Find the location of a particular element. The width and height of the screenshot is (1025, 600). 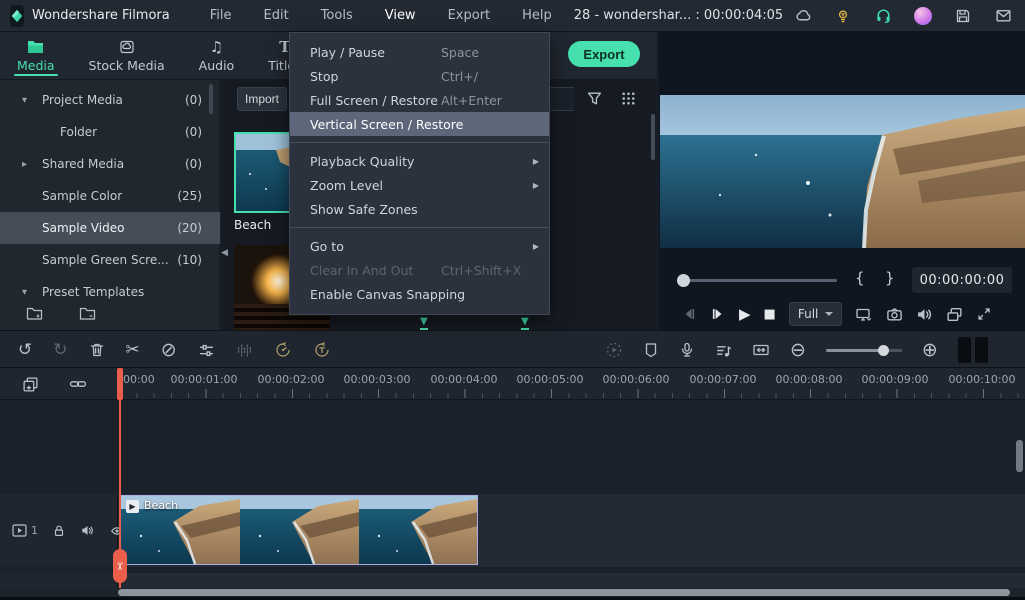

ruler-label: 00:00:06:00 is located at coordinates (636, 379).